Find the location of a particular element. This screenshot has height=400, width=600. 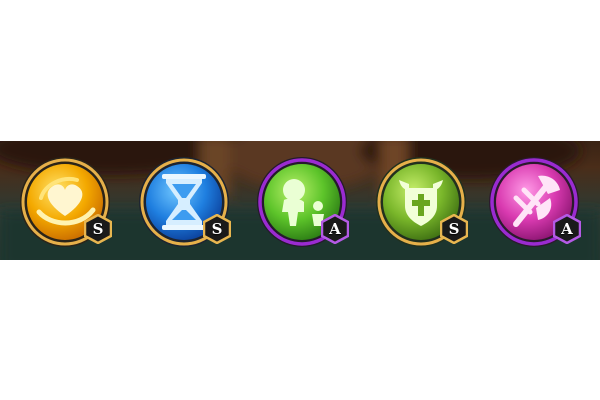

rank-badge-5: A is located at coordinates (567, 229).